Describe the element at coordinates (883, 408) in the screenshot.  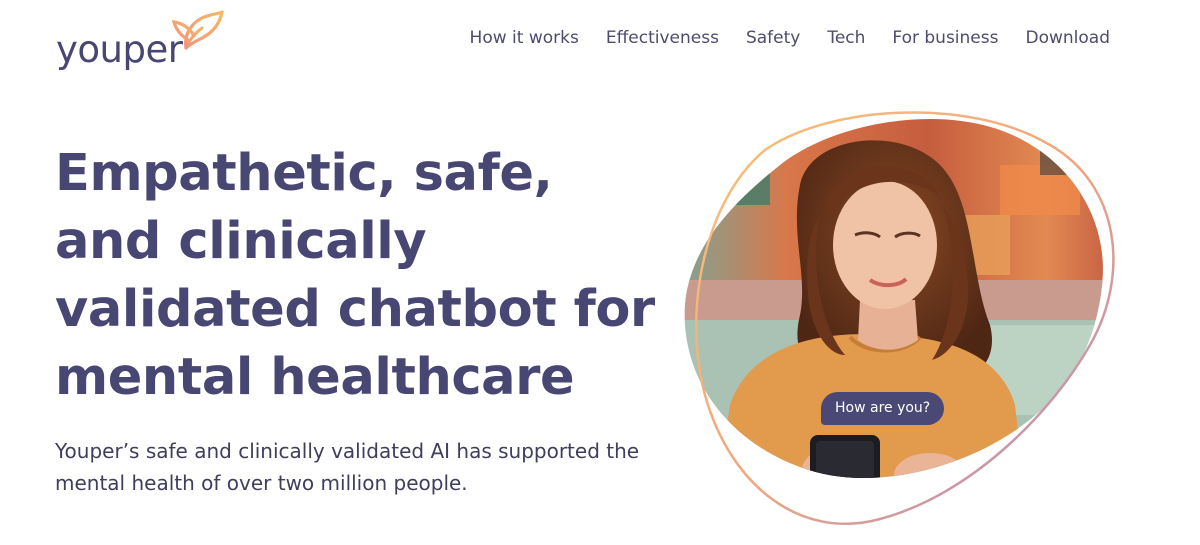
I see `chat-bubble: How are you?` at that location.